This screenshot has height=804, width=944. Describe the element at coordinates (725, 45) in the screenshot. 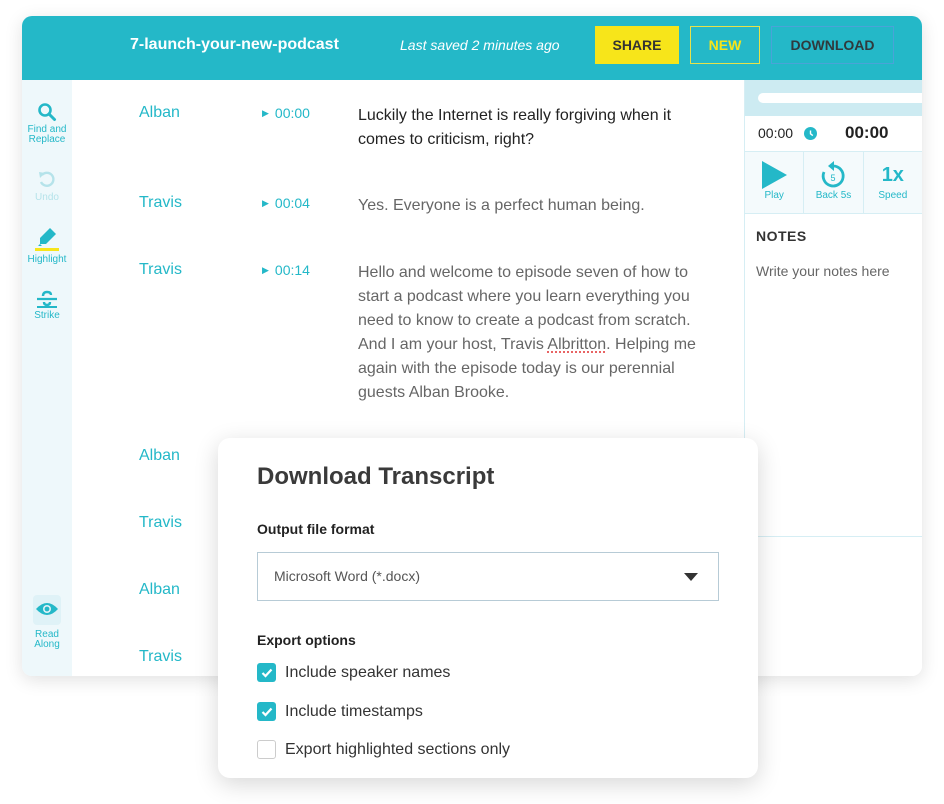

I see `new-button: NEW` at that location.